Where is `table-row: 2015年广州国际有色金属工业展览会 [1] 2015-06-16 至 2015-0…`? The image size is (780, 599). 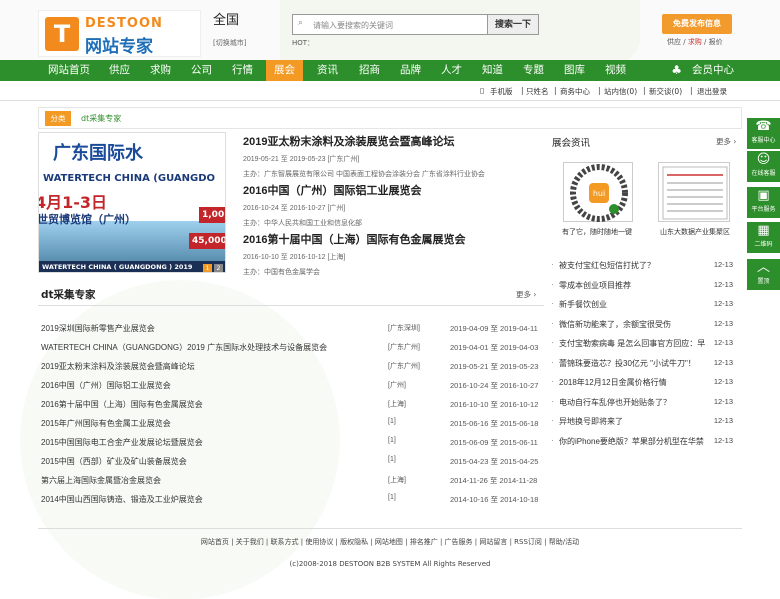
table-row: 2015年广州国际有色金属工业展览会 [1] 2015-06-16 至 2015-0… is located at coordinates (291, 426).